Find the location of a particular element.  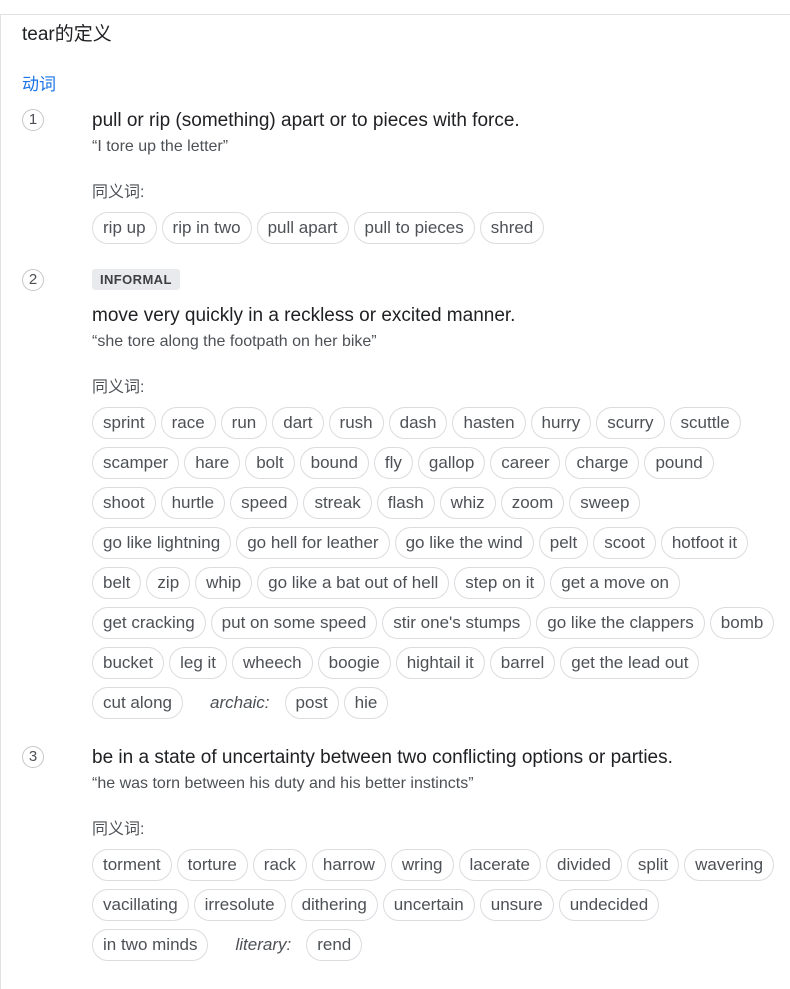

synonym-chip: pull to pieces is located at coordinates (414, 228).